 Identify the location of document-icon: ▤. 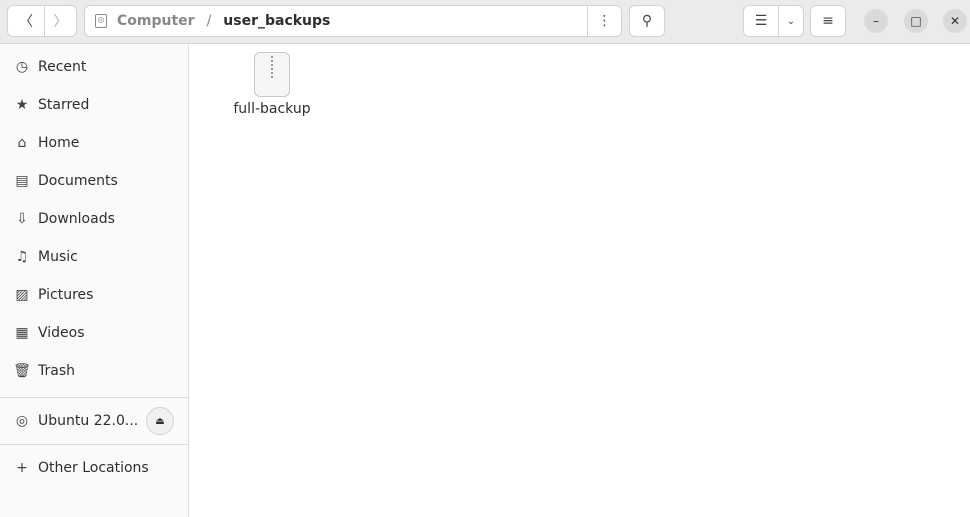
(22, 181).